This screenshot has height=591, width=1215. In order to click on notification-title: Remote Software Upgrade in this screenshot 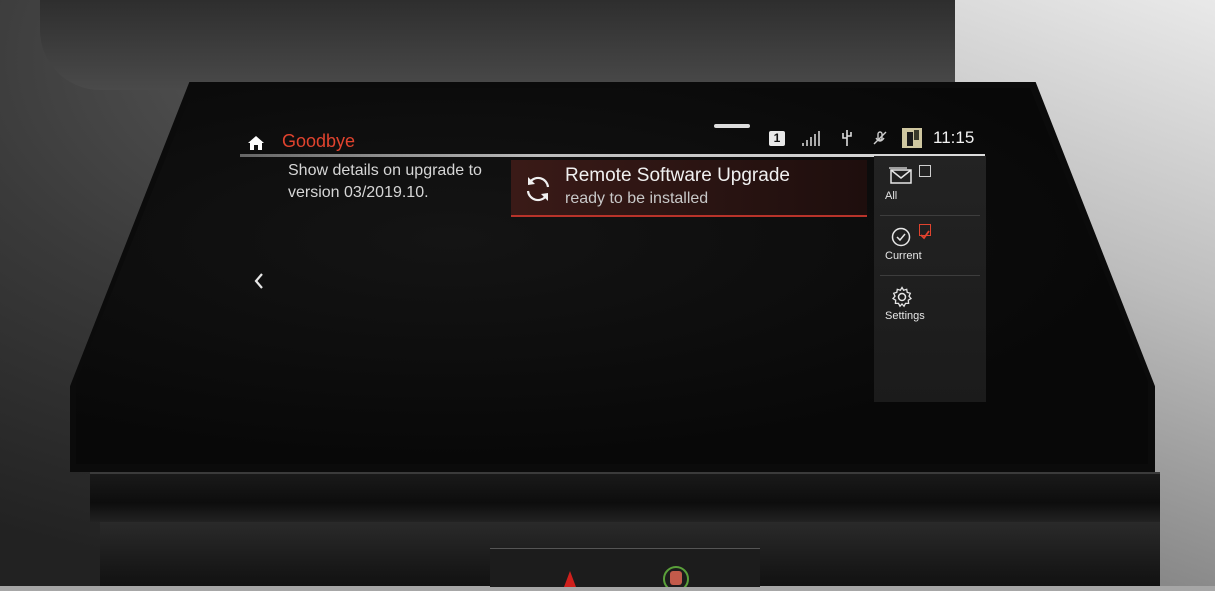, I will do `click(677, 175)`.